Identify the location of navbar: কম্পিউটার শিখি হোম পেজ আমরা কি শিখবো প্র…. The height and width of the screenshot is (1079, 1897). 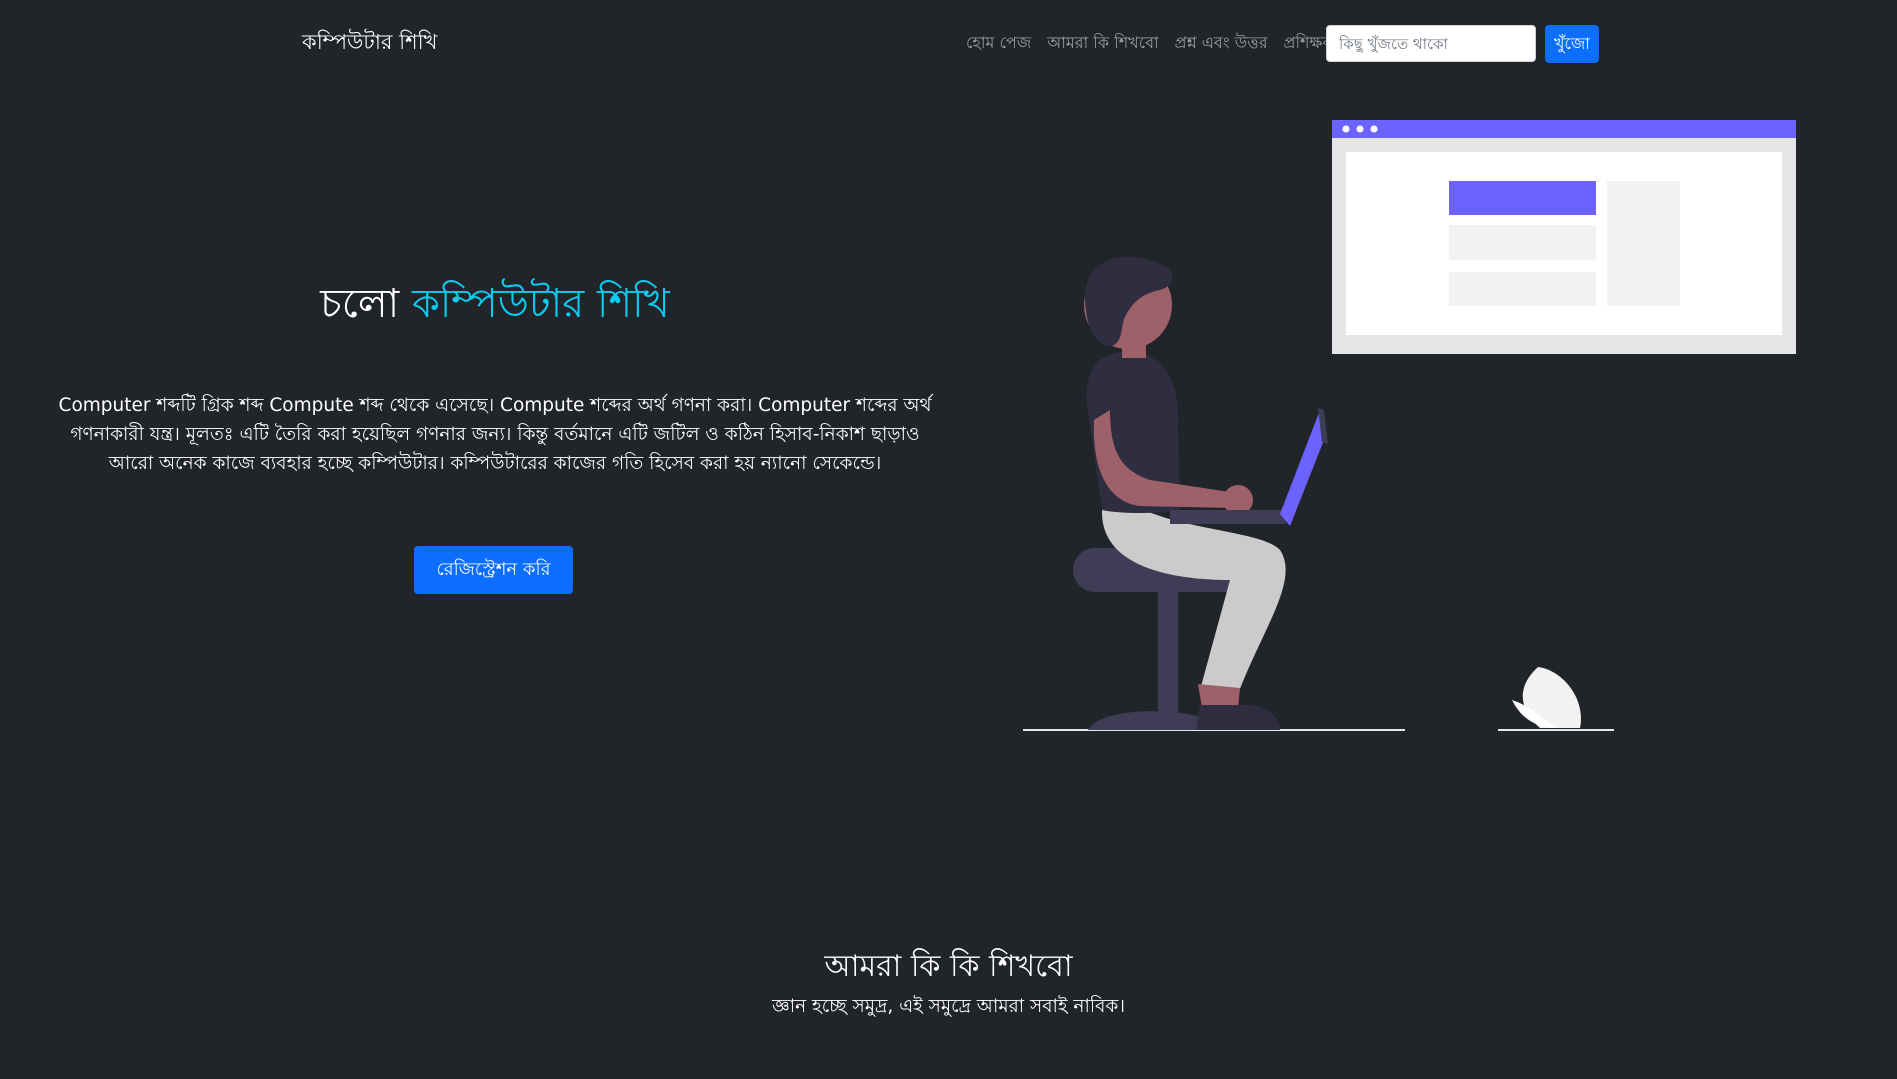
(948, 42).